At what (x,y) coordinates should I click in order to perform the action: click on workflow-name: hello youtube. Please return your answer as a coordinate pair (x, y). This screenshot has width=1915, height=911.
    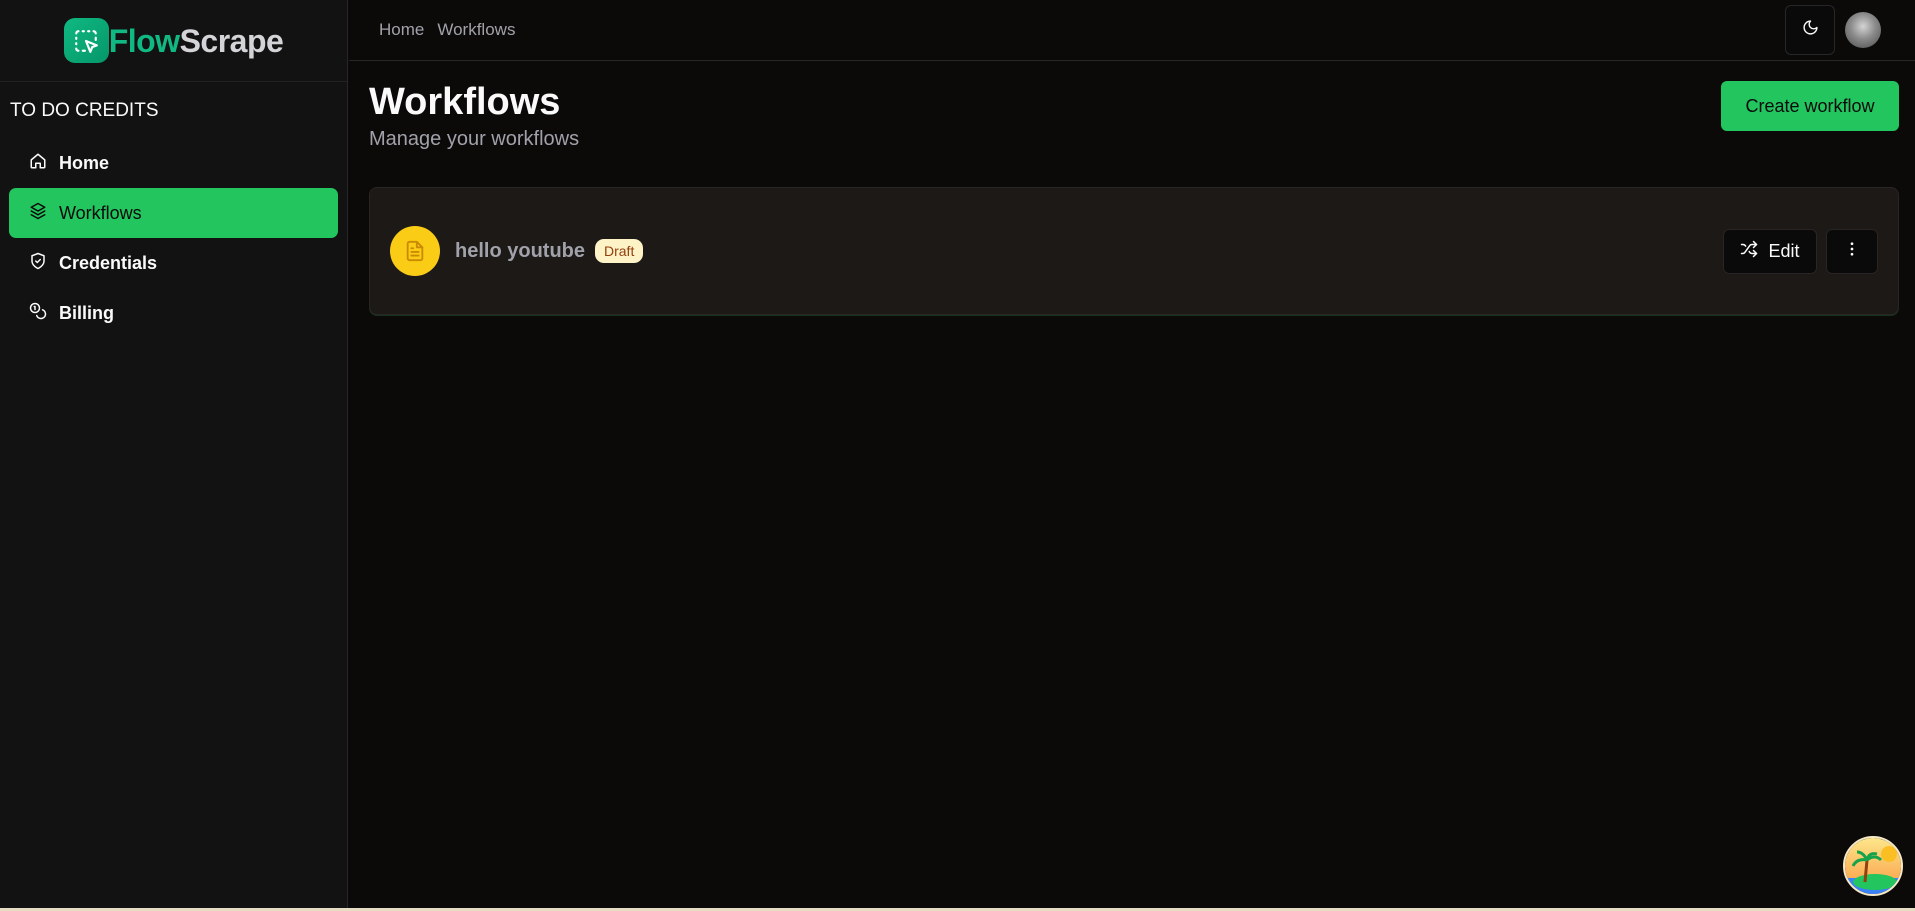
    Looking at the image, I should click on (520, 251).